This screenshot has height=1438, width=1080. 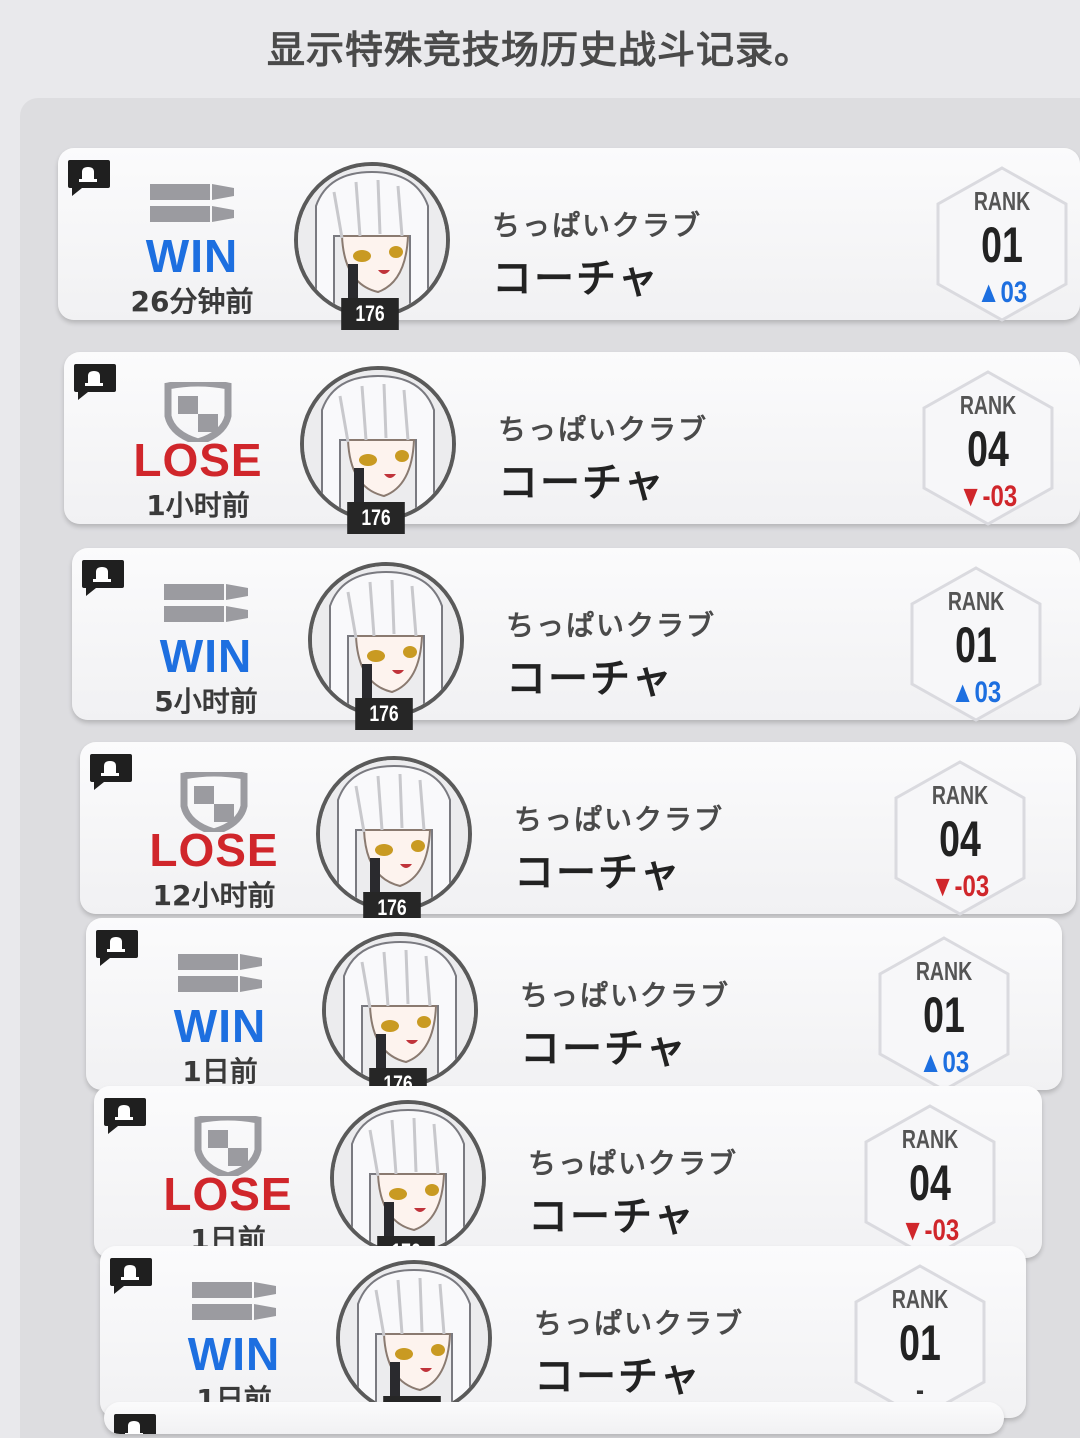 I want to click on battle-record-row: WIN 26分钟前 176 ちっぱいクラブ コーチャ RANK 01 ▲03, so click(x=569, y=239).